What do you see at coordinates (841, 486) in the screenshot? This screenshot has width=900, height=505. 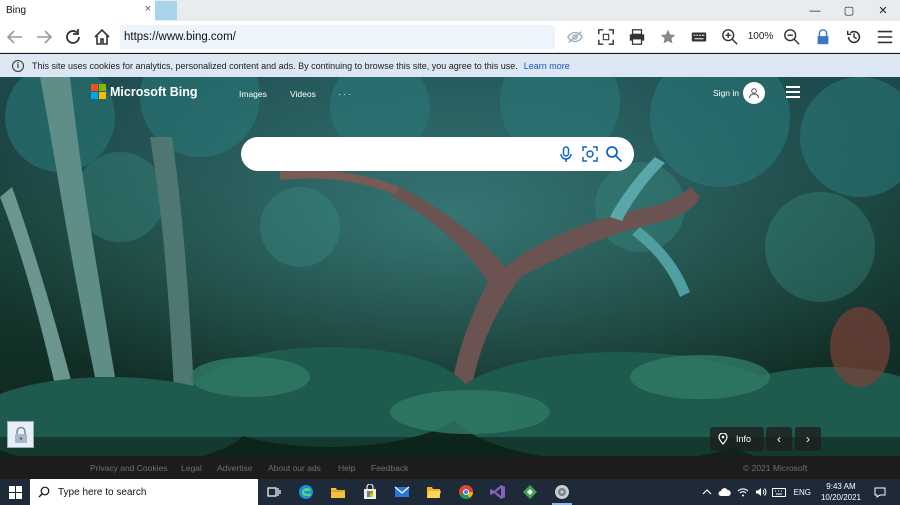 I see `clock-time: 9:43 AM` at bounding box center [841, 486].